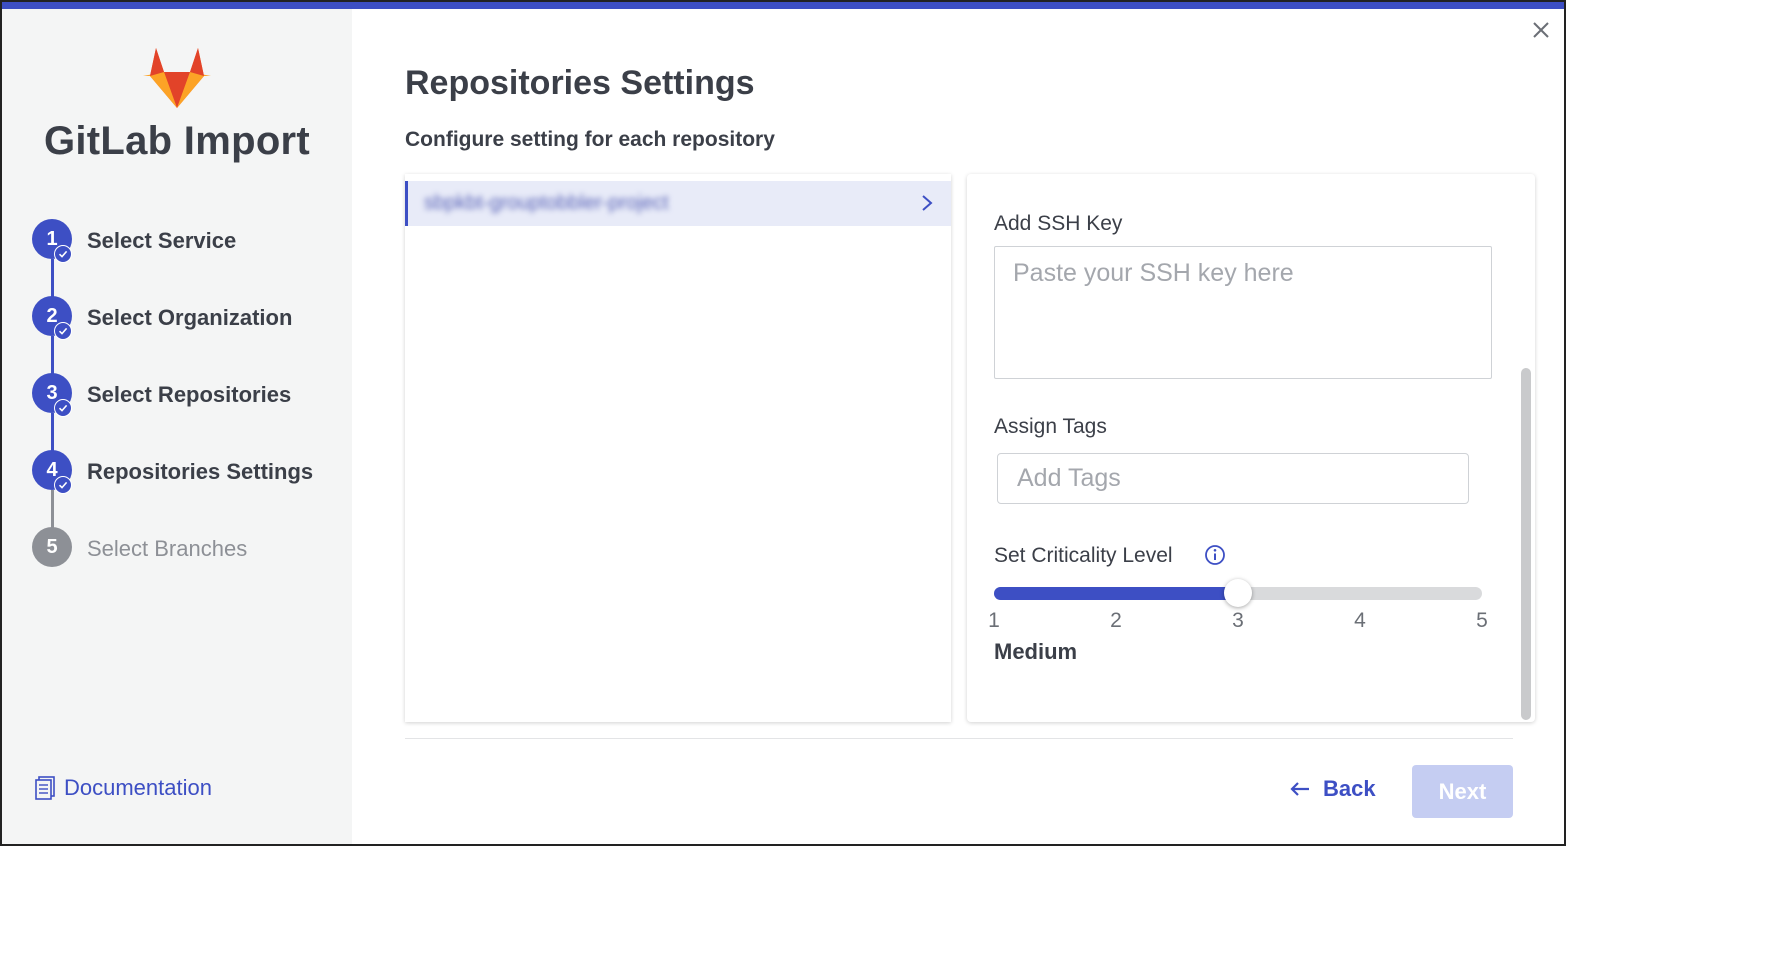 This screenshot has width=1768, height=954. I want to click on step-repositories-settings: 4 Repositories Settings, so click(192, 472).